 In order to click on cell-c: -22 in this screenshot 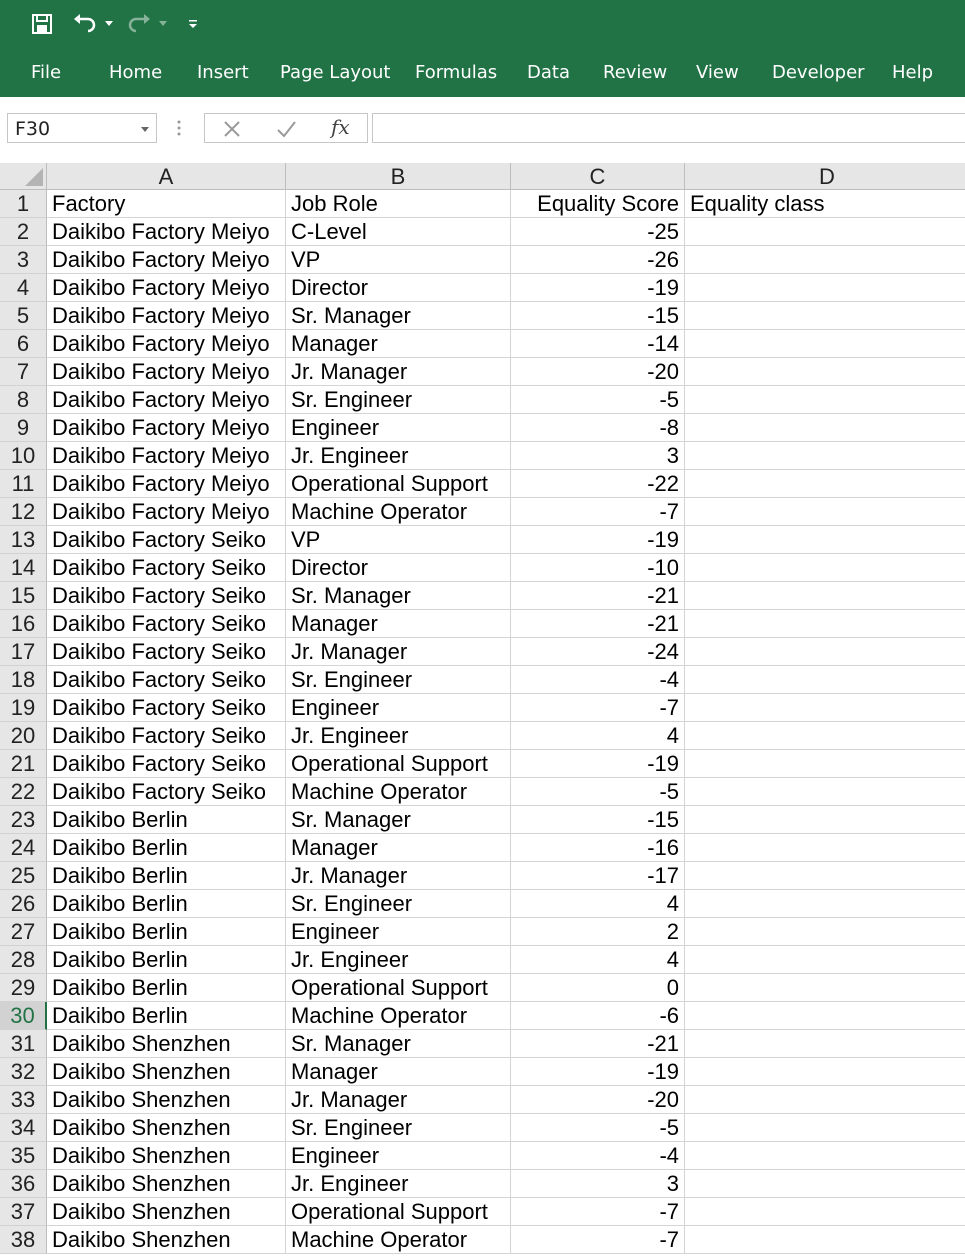, I will do `click(598, 484)`.